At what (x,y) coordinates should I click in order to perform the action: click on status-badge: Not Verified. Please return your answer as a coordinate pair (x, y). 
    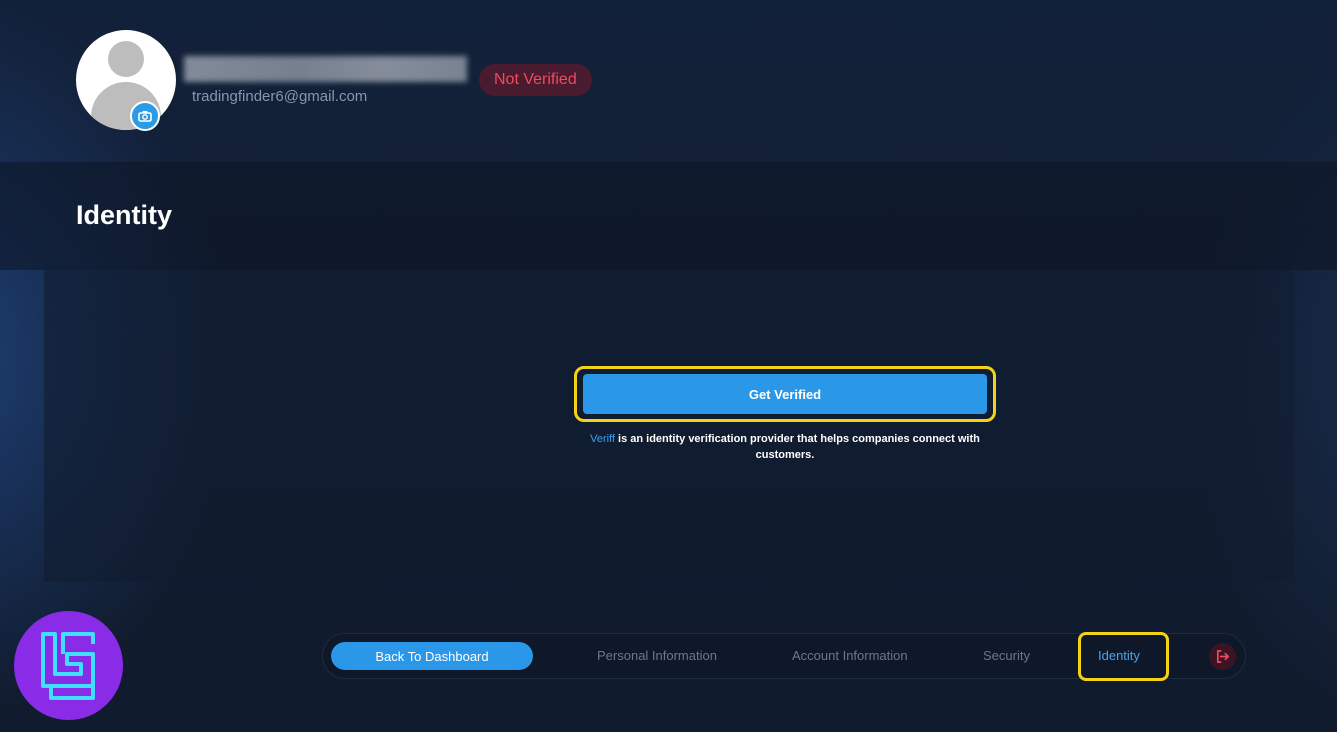
    Looking at the image, I should click on (535, 80).